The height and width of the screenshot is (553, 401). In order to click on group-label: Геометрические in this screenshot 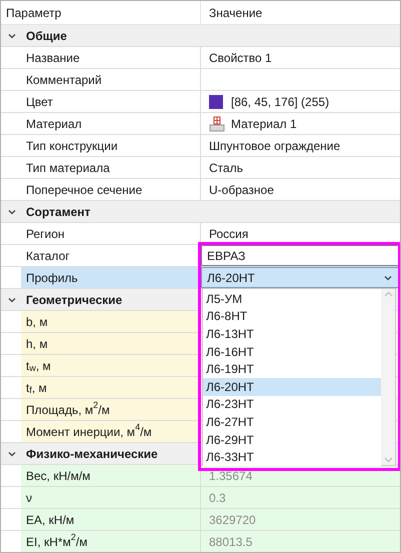, I will do `click(74, 300)`.